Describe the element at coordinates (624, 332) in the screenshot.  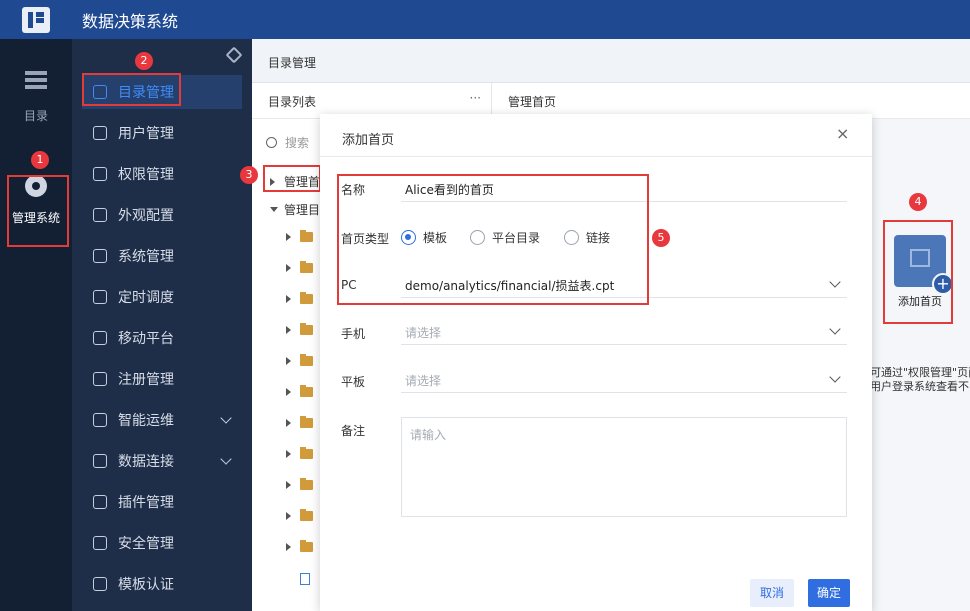
I see `phone-select: 请选择` at that location.